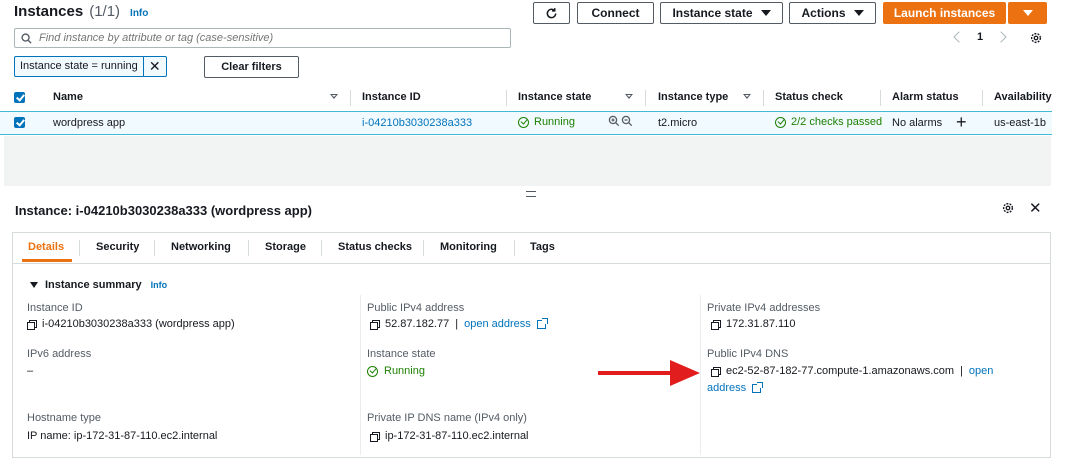 The image size is (1081, 463). Describe the element at coordinates (753, 324) in the screenshot. I see `private-ipv4-value: 172.31.87.110` at that location.